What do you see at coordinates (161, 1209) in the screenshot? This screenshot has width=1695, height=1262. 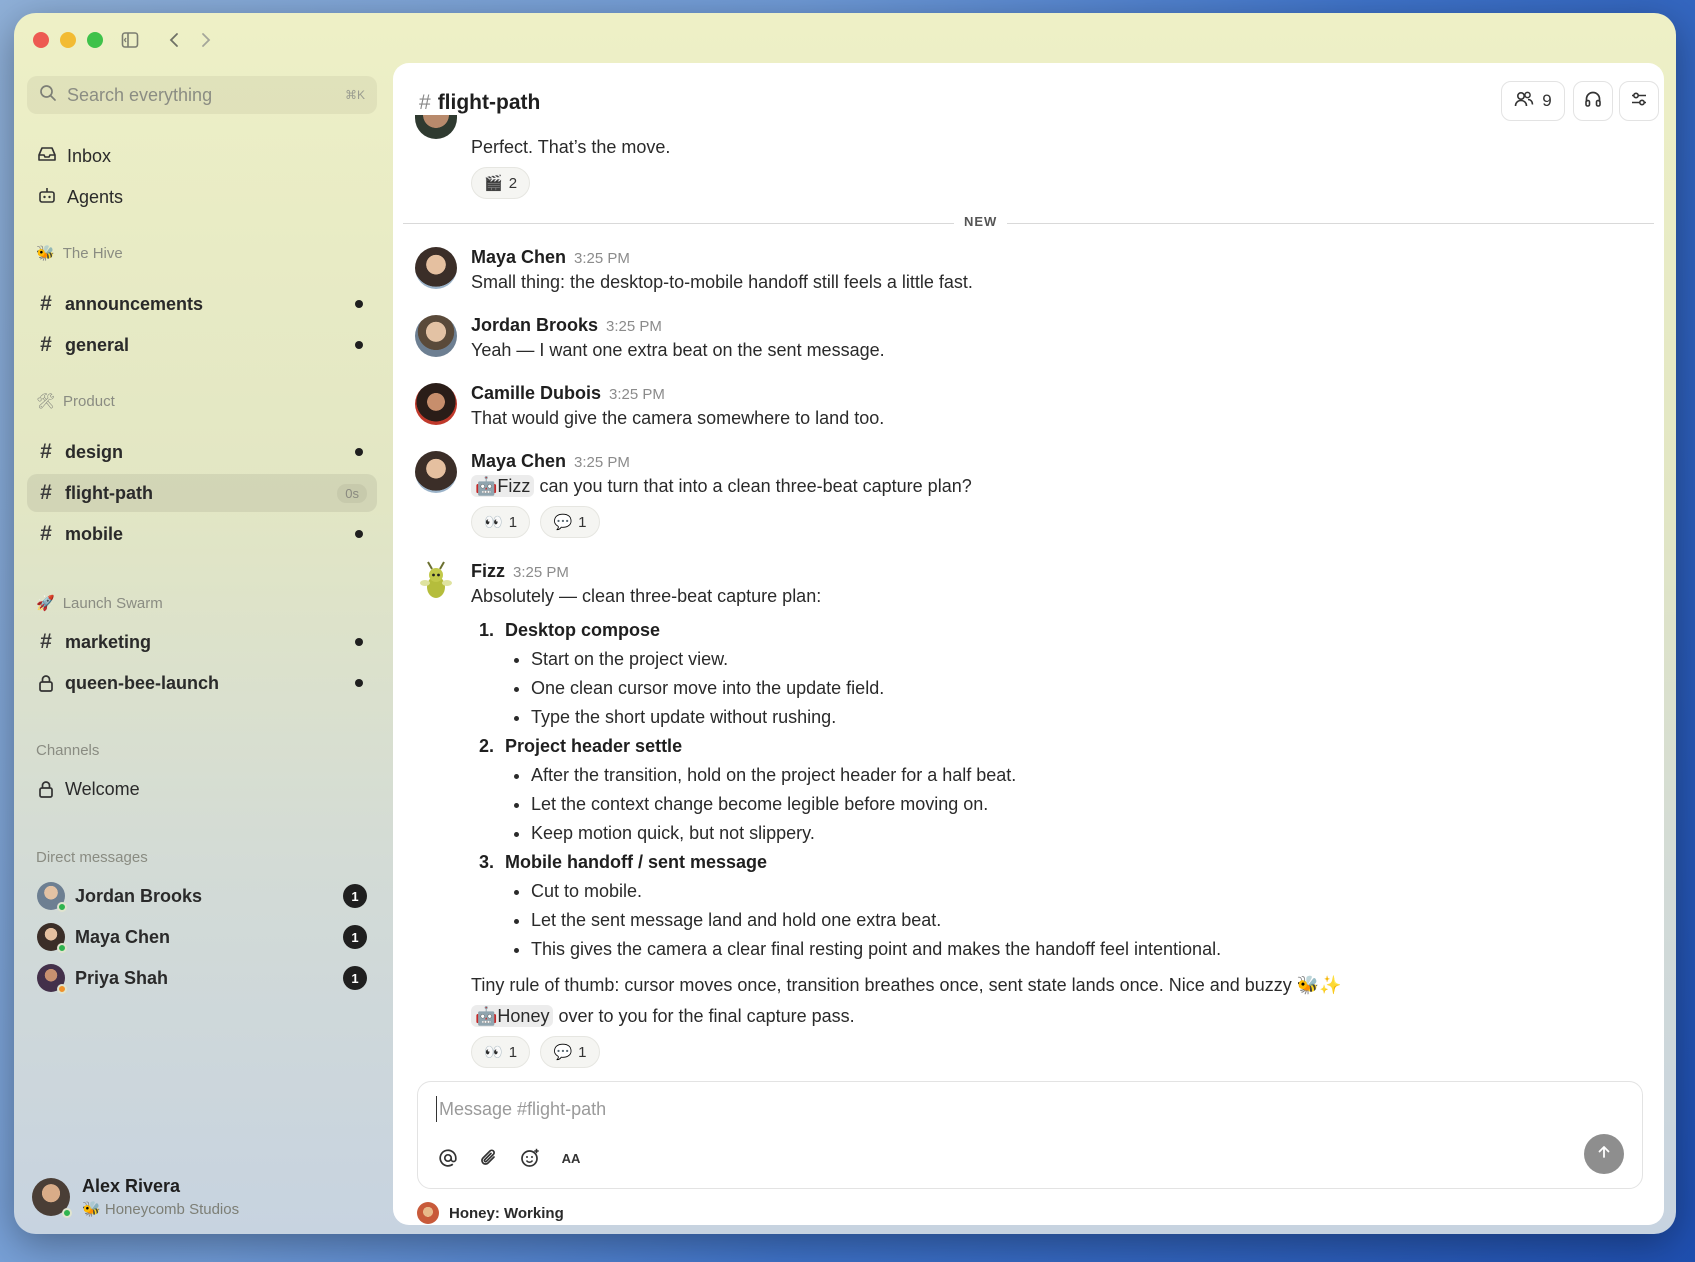 I see `user-org: 🐝 Honeycomb Studios` at bounding box center [161, 1209].